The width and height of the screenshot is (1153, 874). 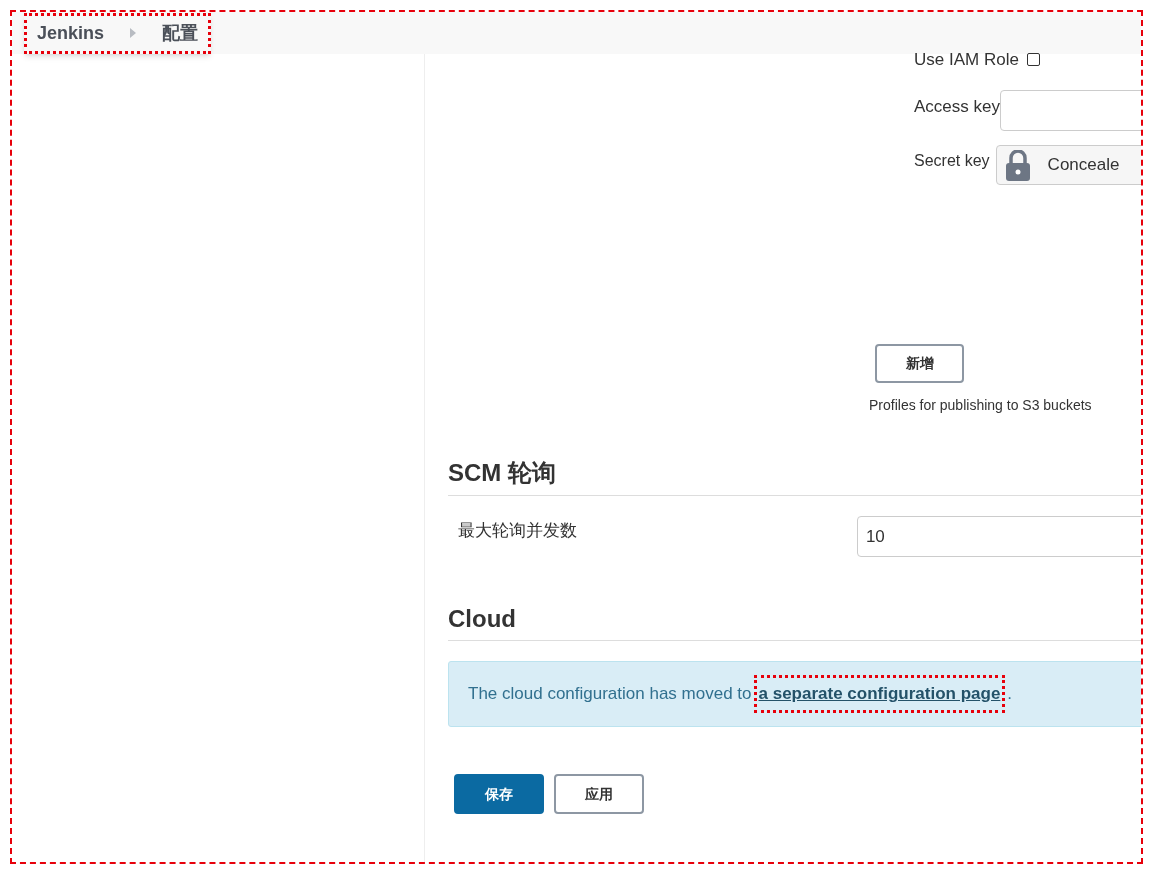 What do you see at coordinates (1017, 165) in the screenshot?
I see `lock-icon` at bounding box center [1017, 165].